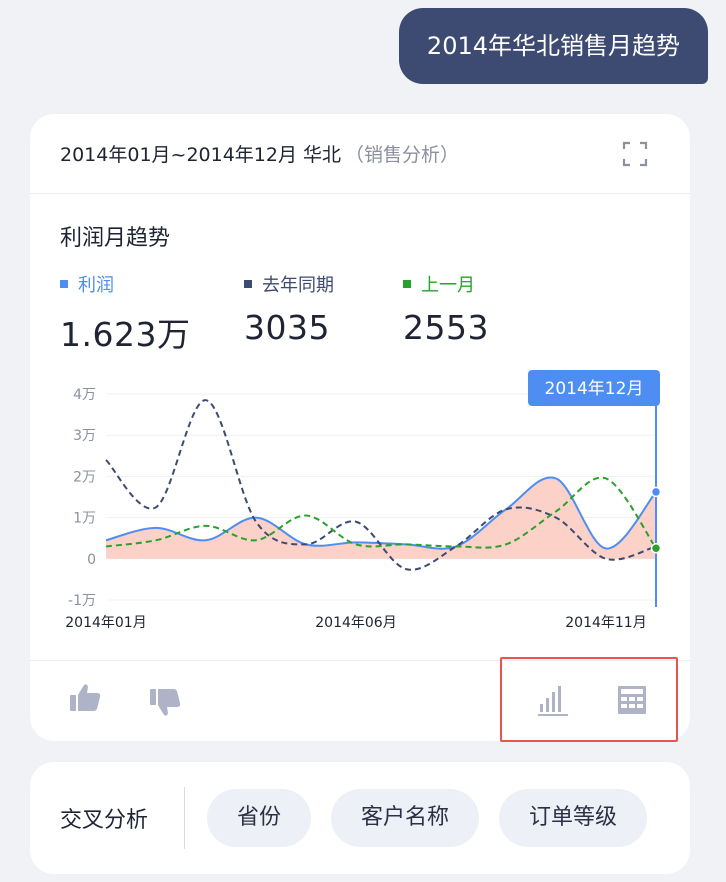 Image resolution: width=726 pixels, height=882 pixels. Describe the element at coordinates (594, 389) in the screenshot. I see `tooltip-label: 2014年12月` at that location.